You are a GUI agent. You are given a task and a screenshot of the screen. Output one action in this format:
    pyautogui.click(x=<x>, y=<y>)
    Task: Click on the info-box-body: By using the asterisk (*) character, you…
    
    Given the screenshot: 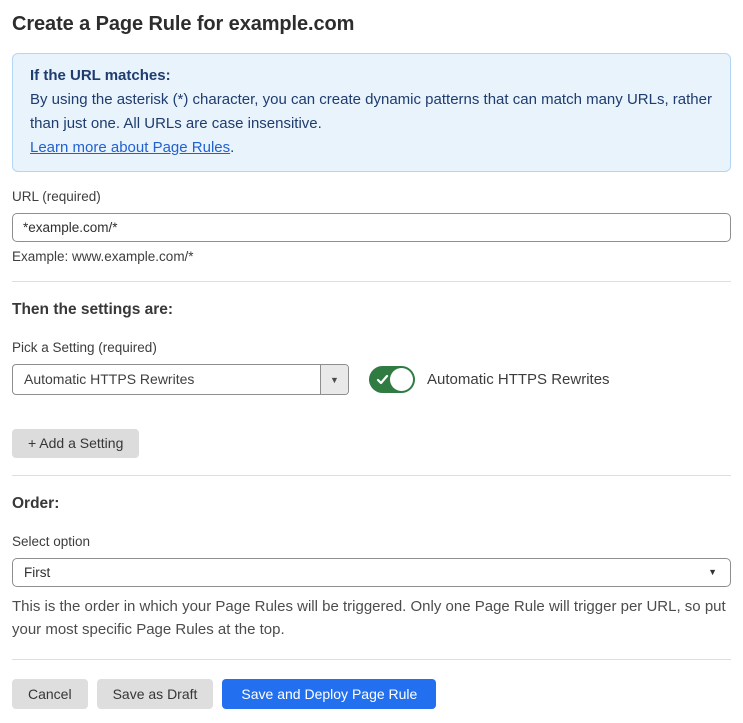 What is the action you would take?
    pyautogui.click(x=371, y=111)
    